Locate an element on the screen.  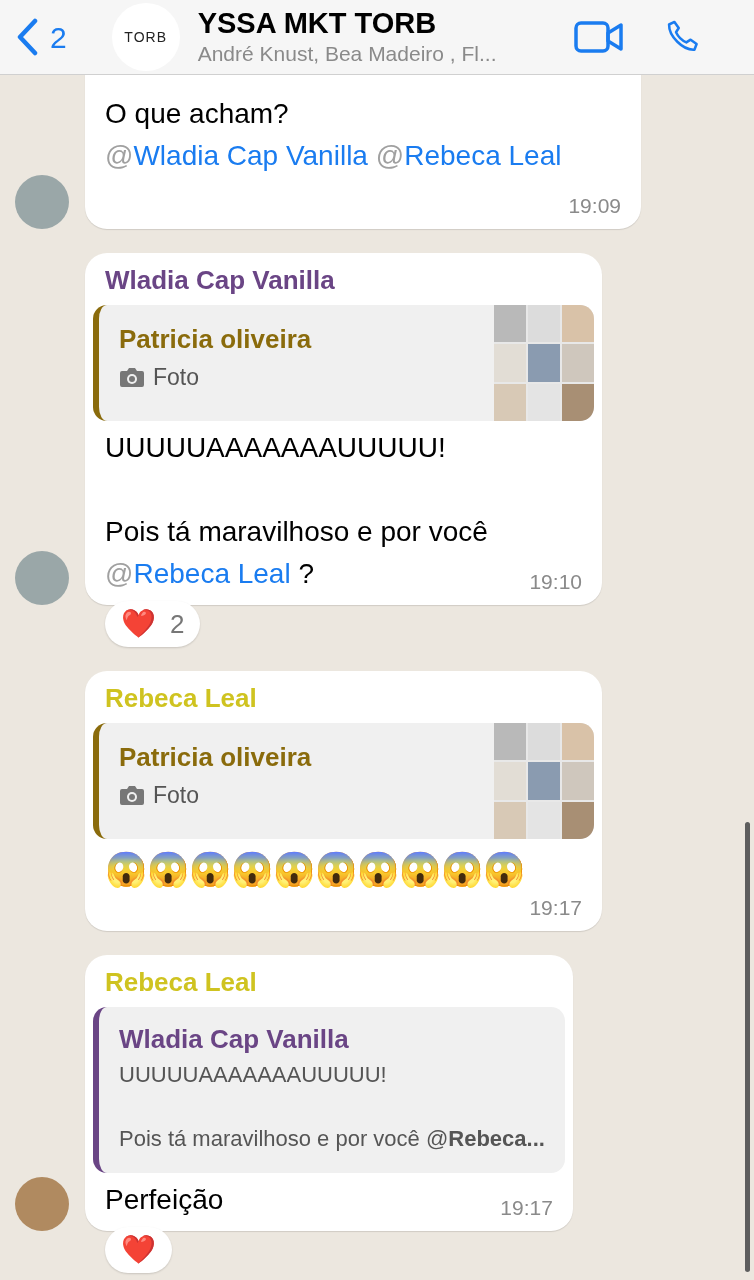
sender-name: Wladia Cap Vanilla is located at coordinates (343, 280).